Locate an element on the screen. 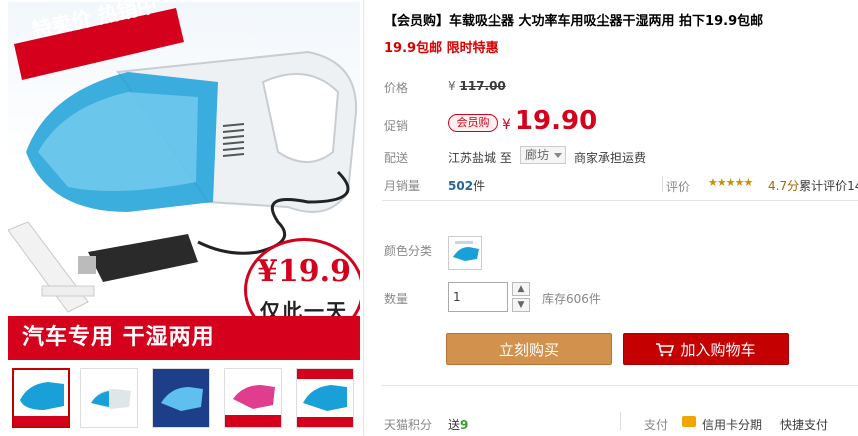 The height and width of the screenshot is (436, 858). original-price: ¥ 117.00 is located at coordinates (477, 86).